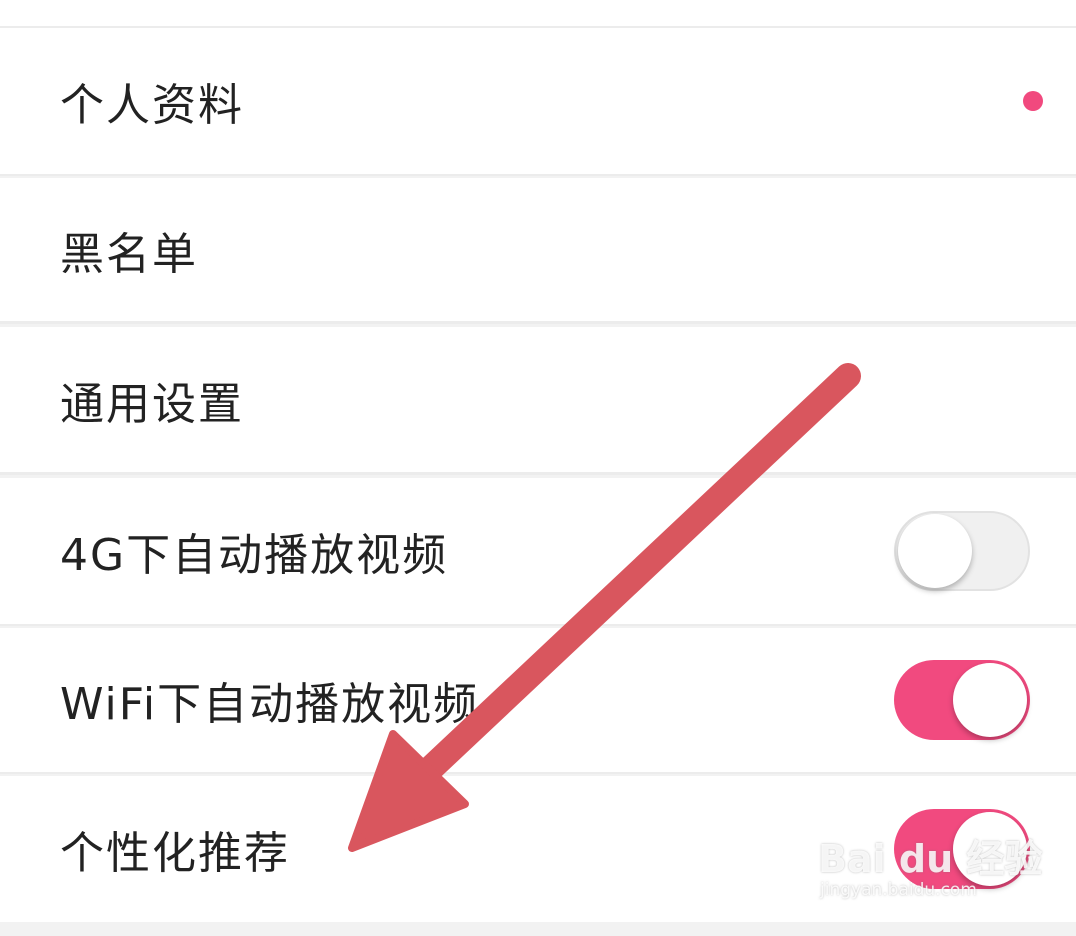 The width and height of the screenshot is (1076, 936). I want to click on personalized-recommendation-toggle, so click(962, 849).